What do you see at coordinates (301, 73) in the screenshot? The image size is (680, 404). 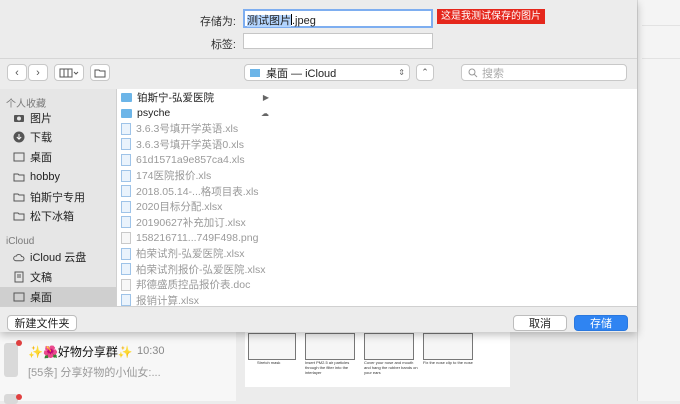 I see `location-label: 桌面 — iCloud` at bounding box center [301, 73].